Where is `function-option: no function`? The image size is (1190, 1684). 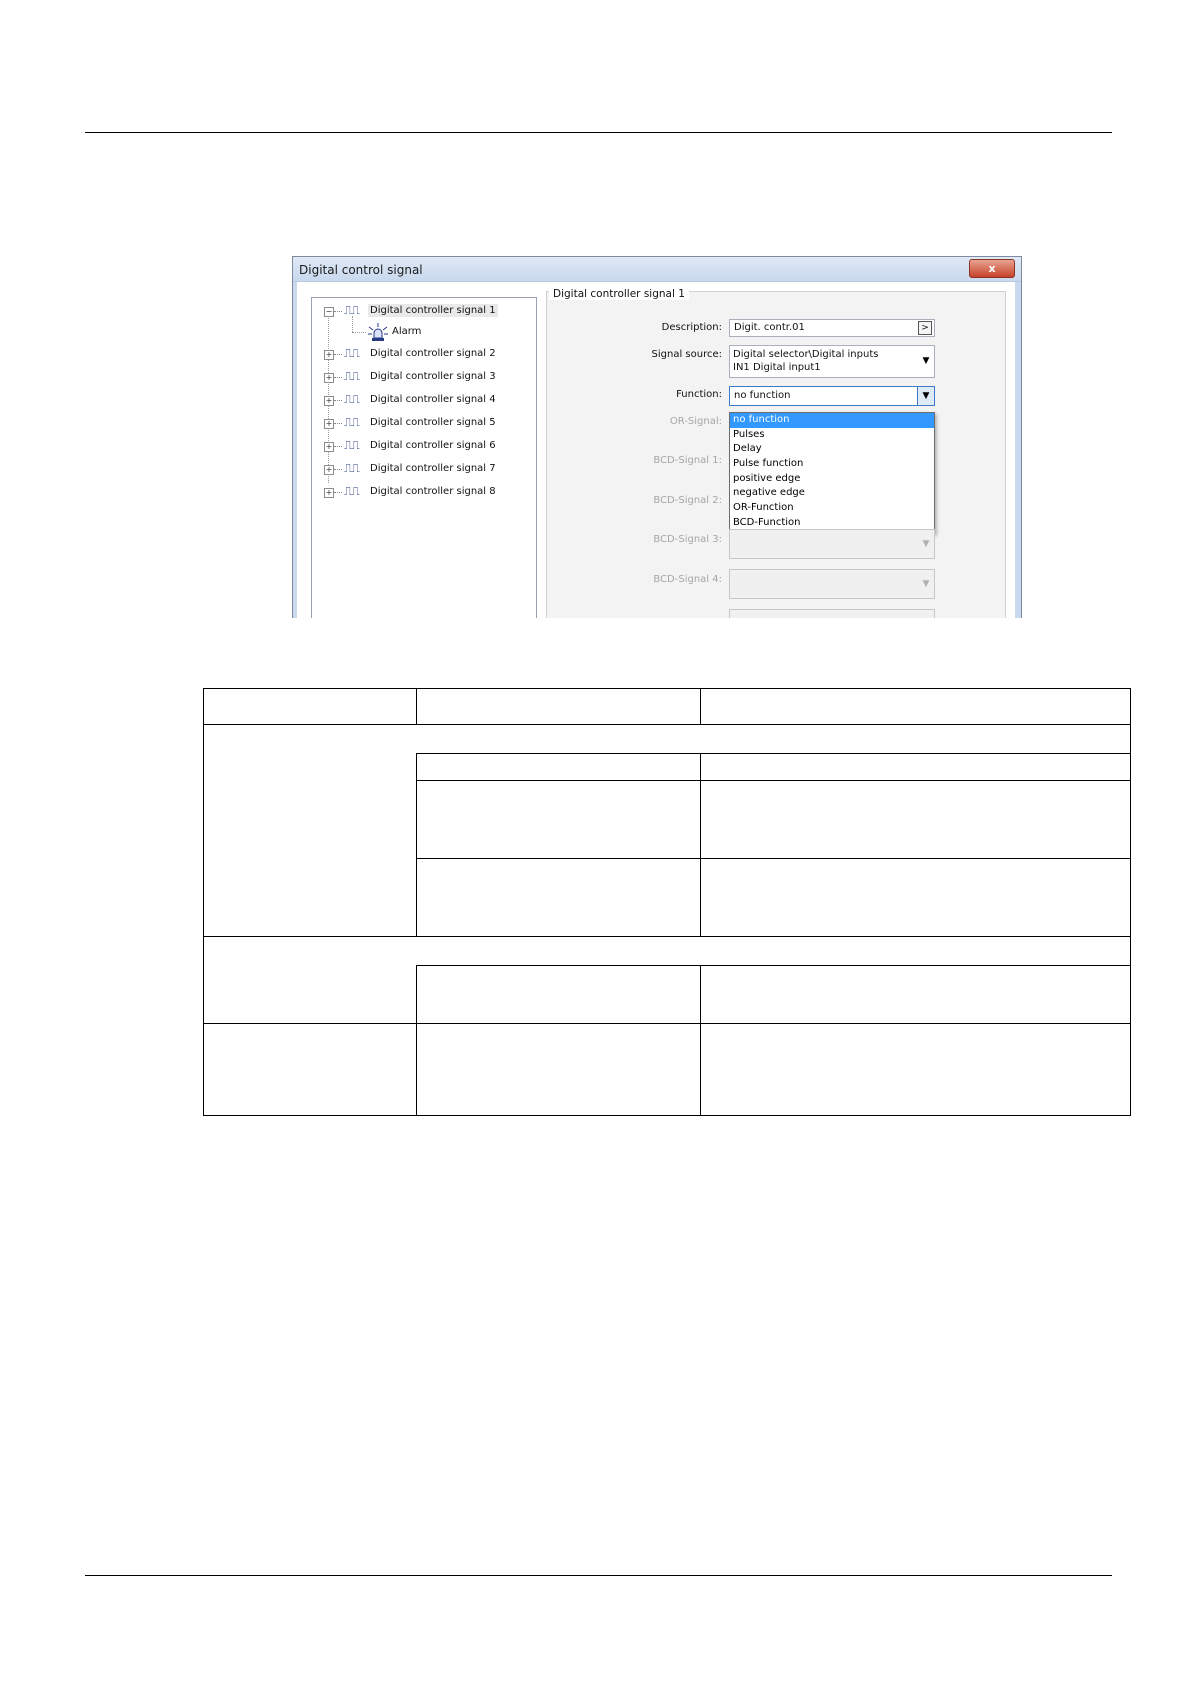 function-option: no function is located at coordinates (832, 420).